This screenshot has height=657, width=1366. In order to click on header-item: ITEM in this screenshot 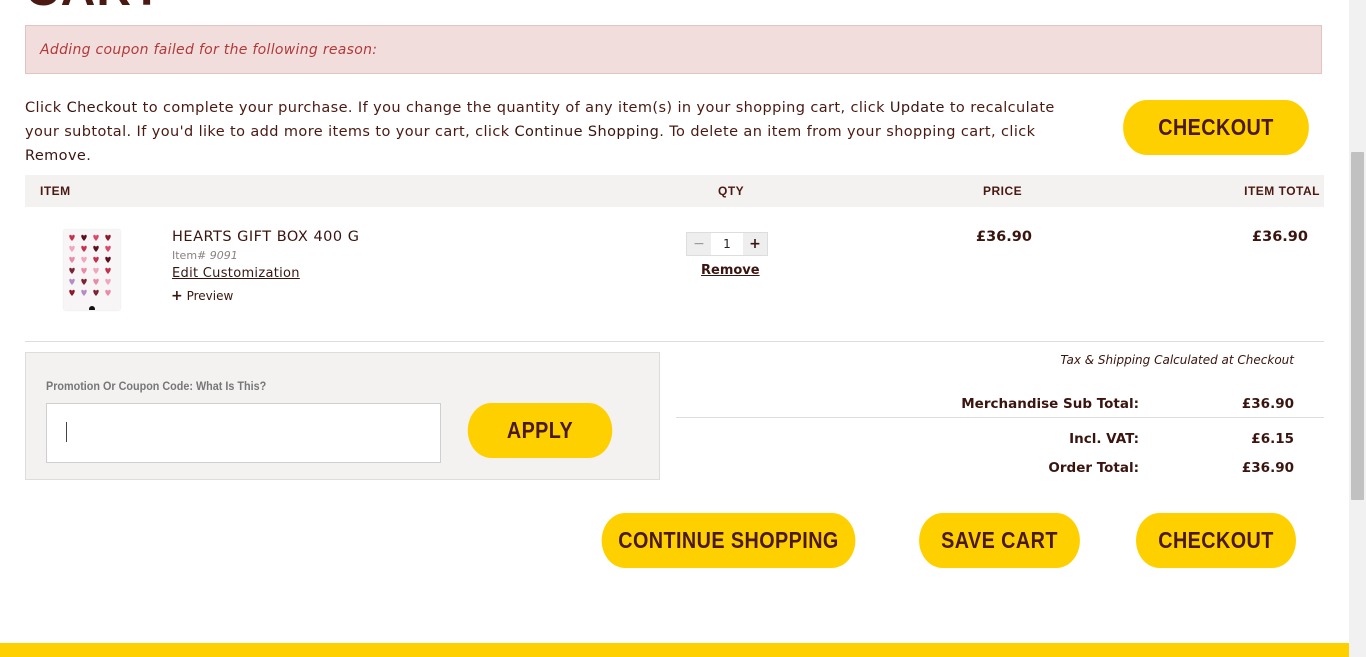, I will do `click(55, 191)`.